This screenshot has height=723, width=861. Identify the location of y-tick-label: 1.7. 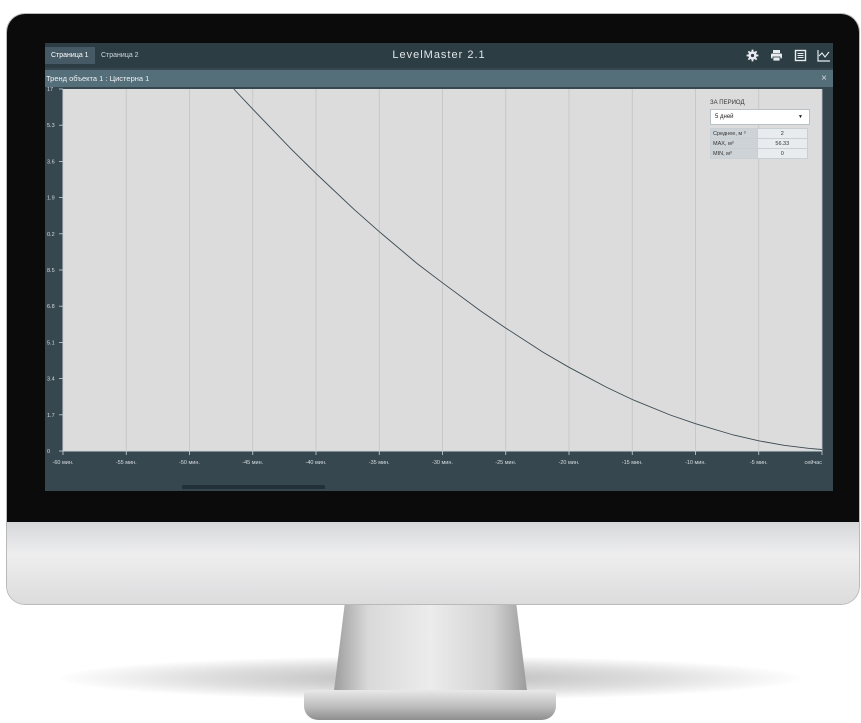
(51, 416).